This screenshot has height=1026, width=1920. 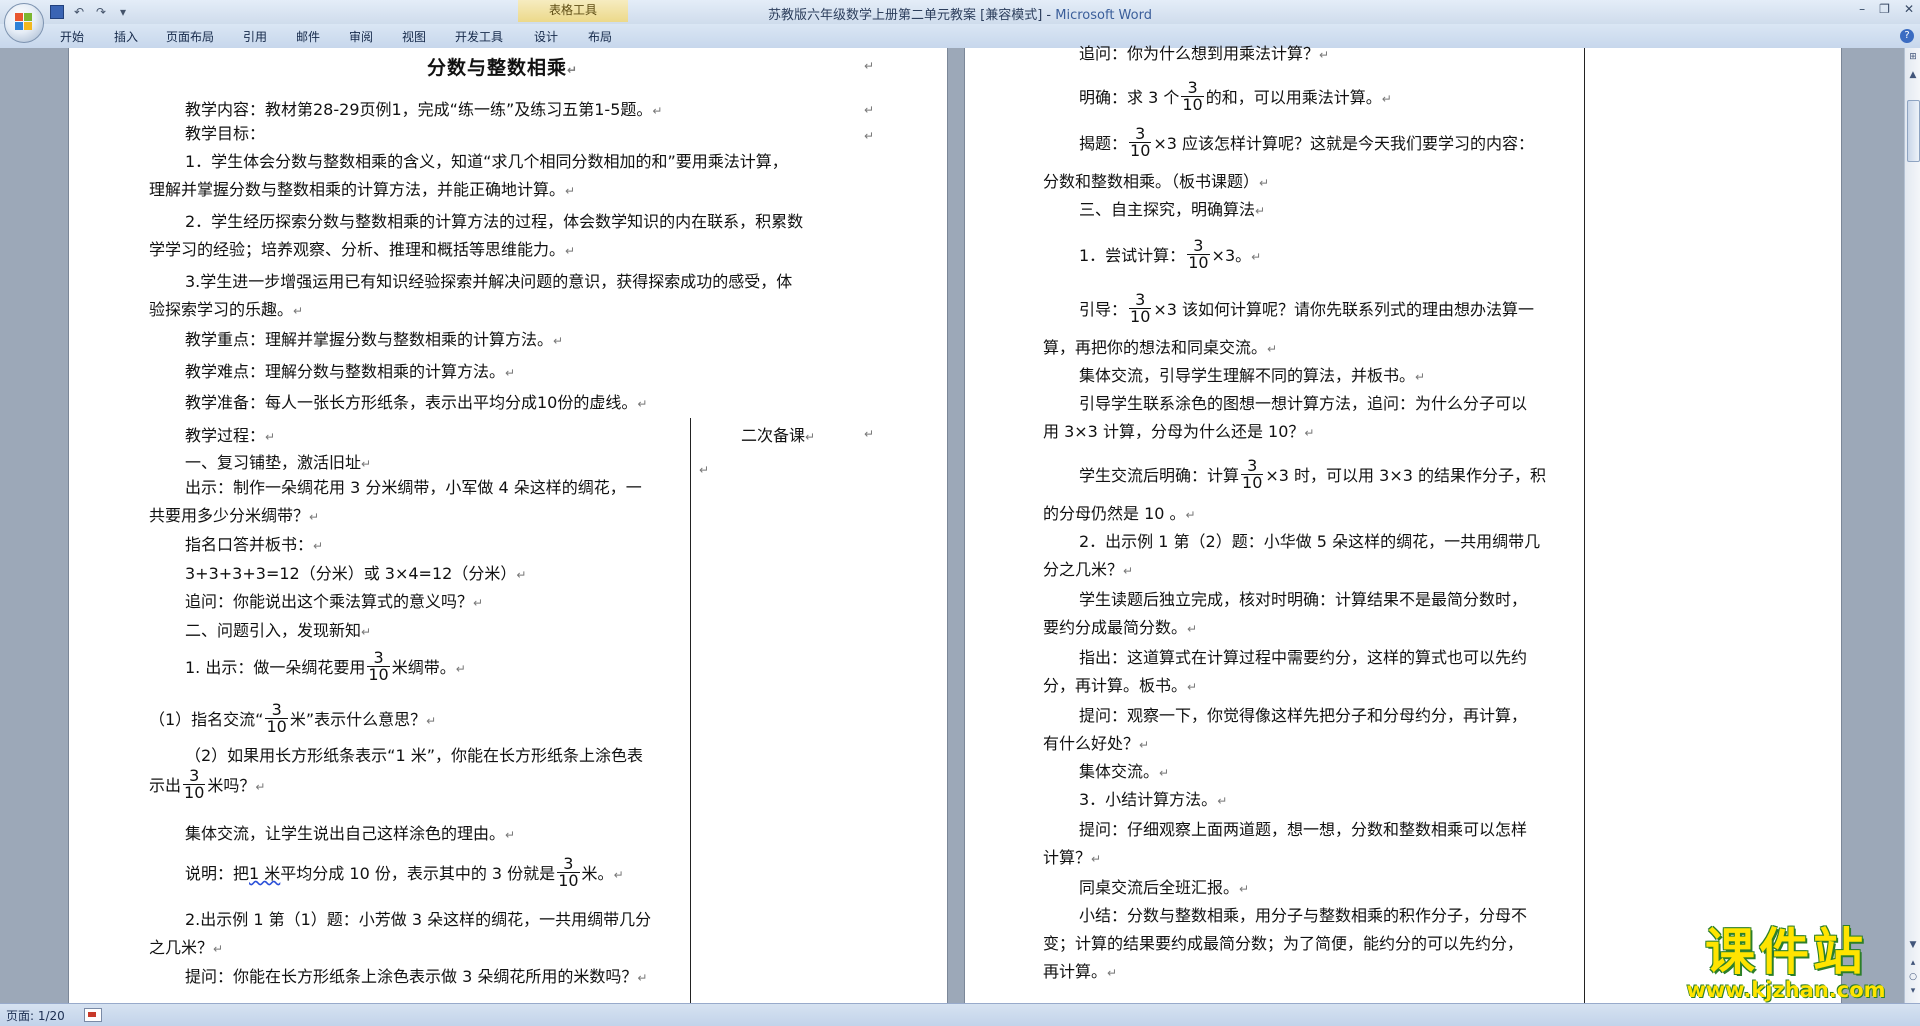 What do you see at coordinates (1170, 254) in the screenshot?
I see `p2-try-calc: 1．尝试计算： 3 10 ×3。↵` at bounding box center [1170, 254].